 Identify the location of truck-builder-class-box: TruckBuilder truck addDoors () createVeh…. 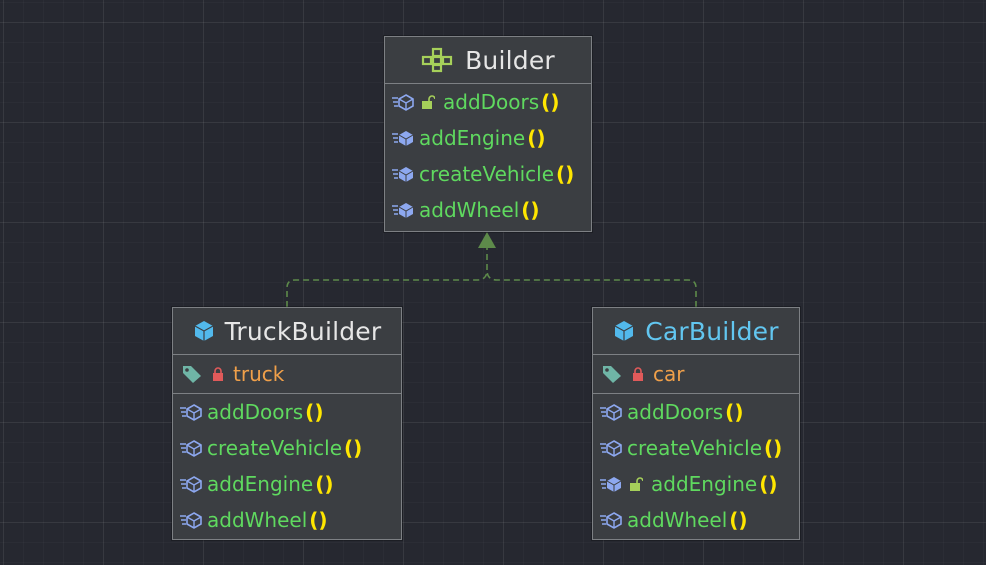
(287, 423).